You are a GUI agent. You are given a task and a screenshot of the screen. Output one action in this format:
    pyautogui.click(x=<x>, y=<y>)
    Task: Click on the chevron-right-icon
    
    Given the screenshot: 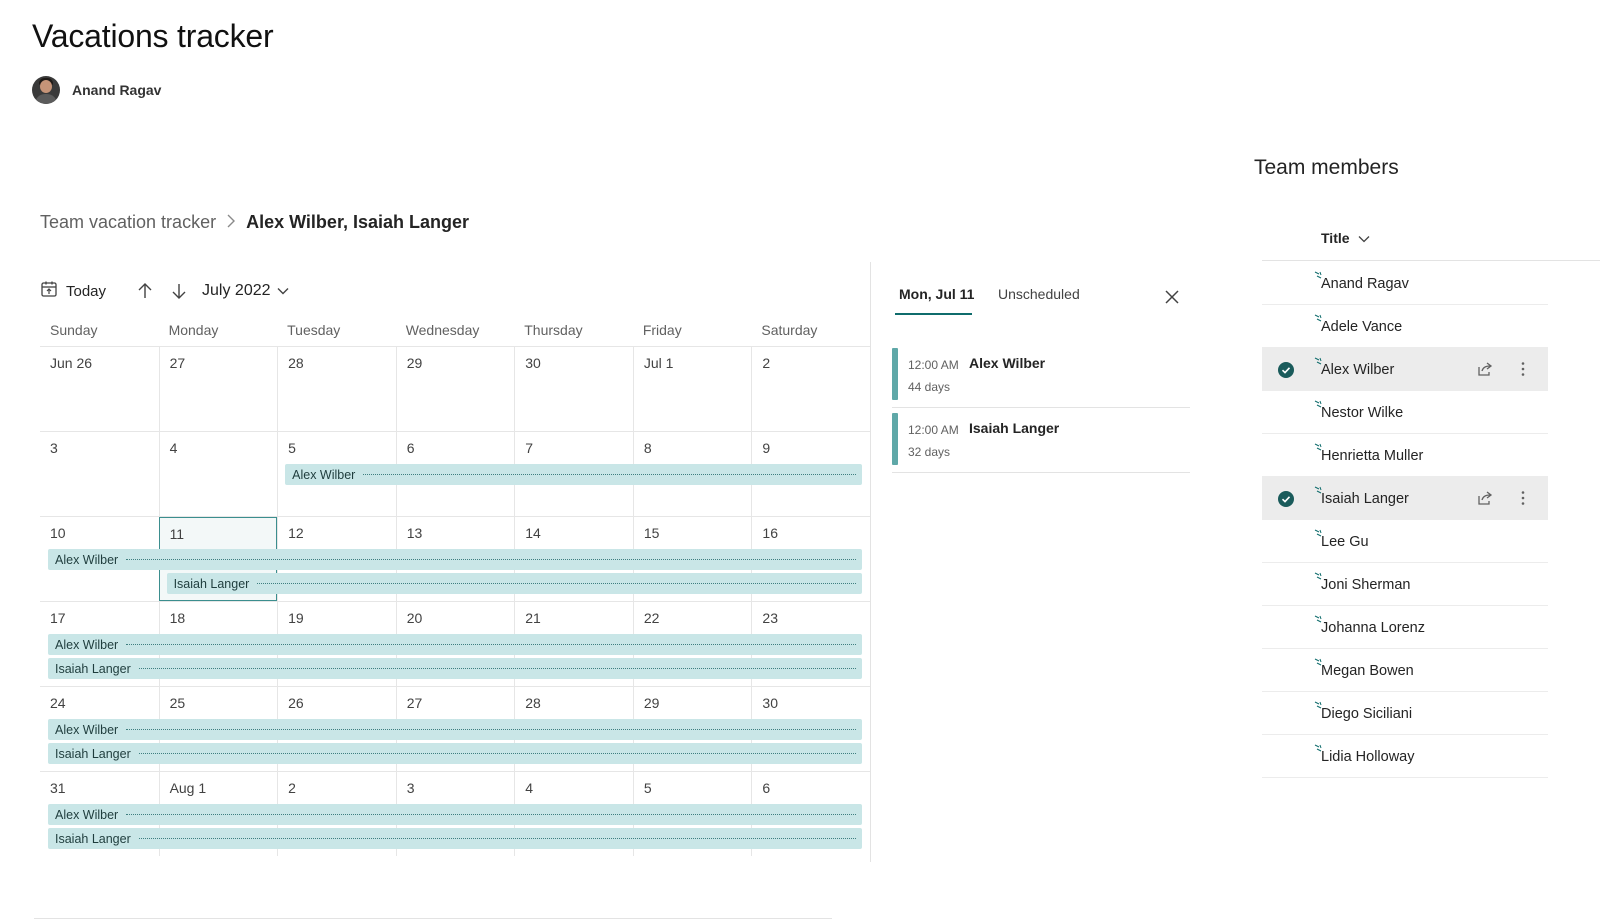 What is the action you would take?
    pyautogui.click(x=231, y=222)
    